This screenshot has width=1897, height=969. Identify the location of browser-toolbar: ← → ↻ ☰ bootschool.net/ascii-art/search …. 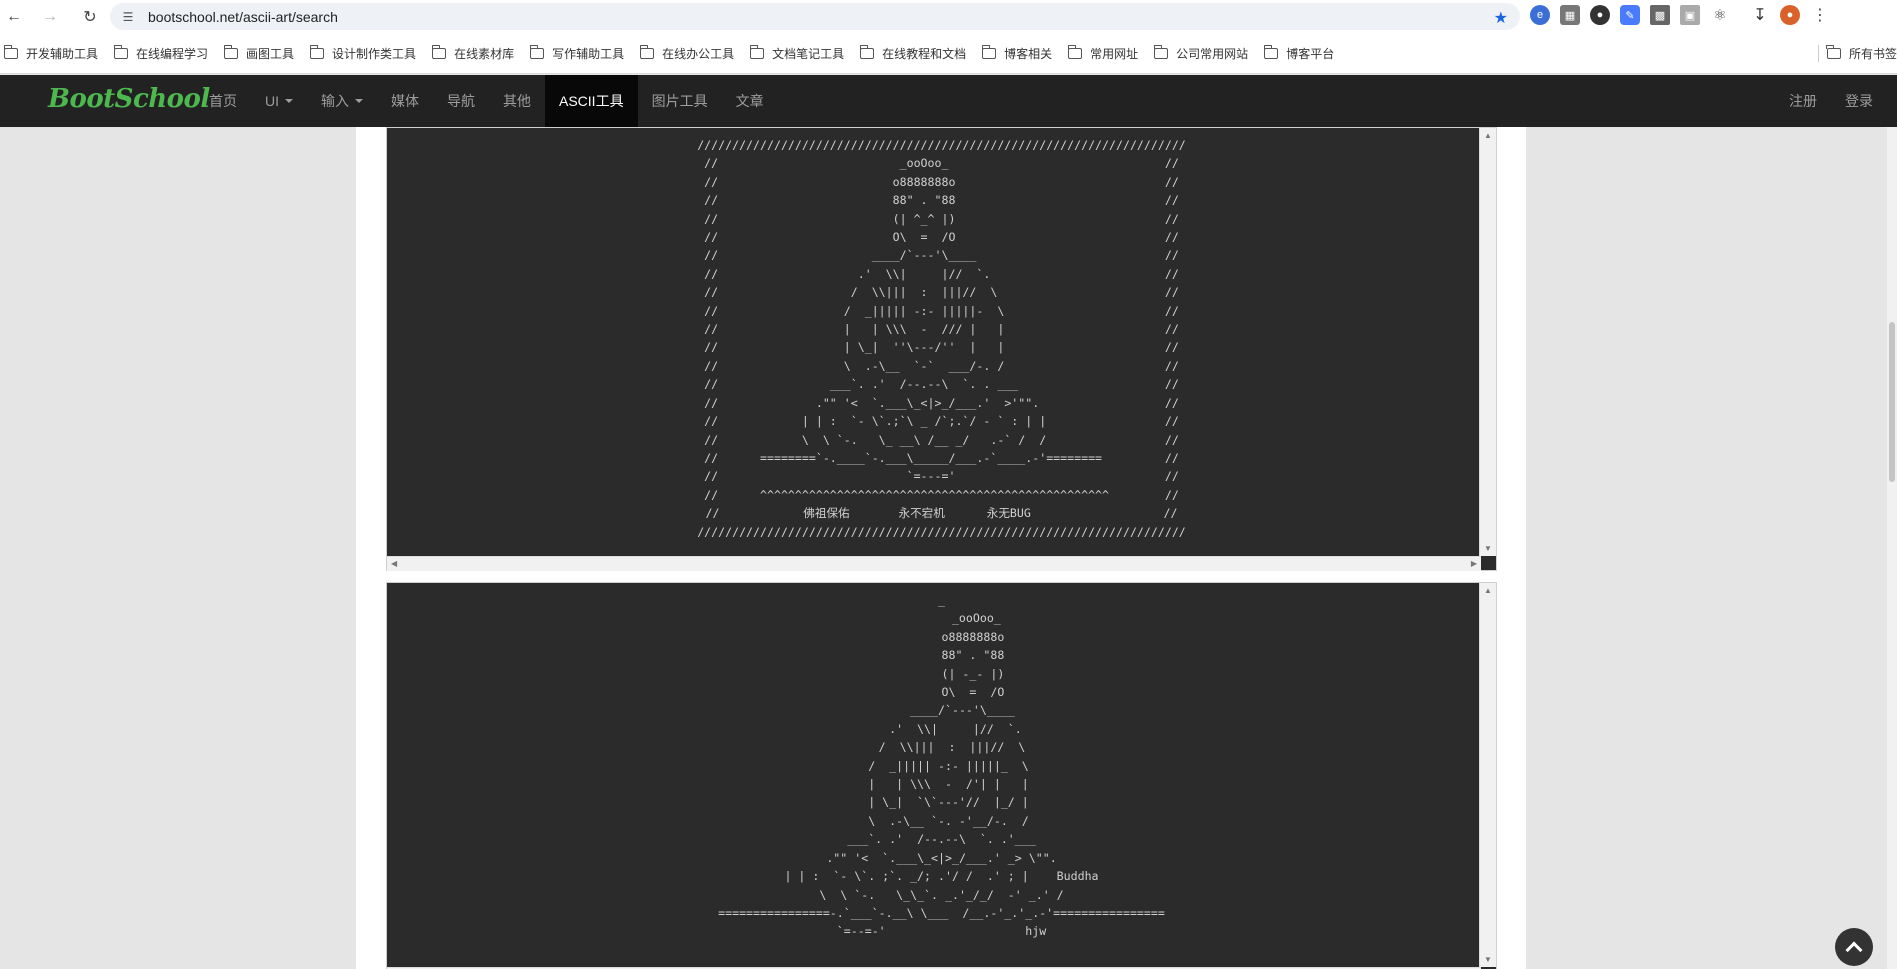
(948, 16).